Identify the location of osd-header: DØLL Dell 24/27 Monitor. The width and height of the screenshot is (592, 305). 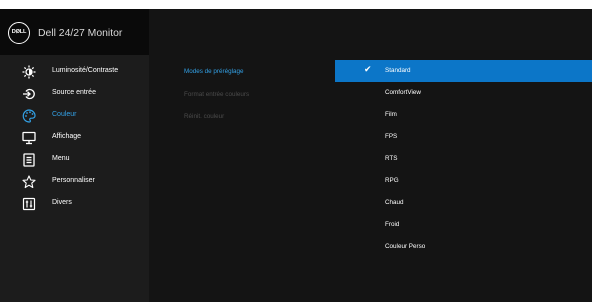
(74, 32).